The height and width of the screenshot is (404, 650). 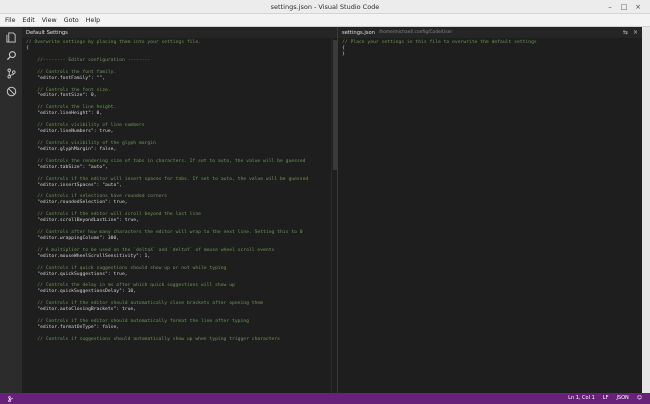 What do you see at coordinates (29, 20) in the screenshot?
I see `menu-edit: Edit` at bounding box center [29, 20].